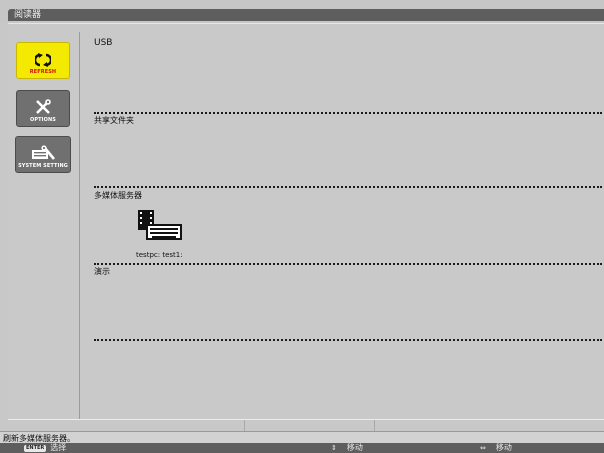 The height and width of the screenshot is (453, 604). What do you see at coordinates (118, 195) in the screenshot?
I see `media-server-section-title: 多媒体服务器` at bounding box center [118, 195].